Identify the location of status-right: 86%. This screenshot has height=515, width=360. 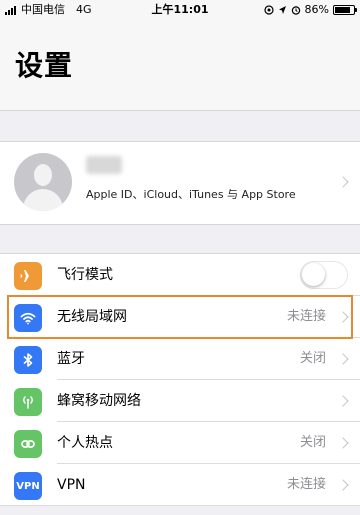
(310, 10).